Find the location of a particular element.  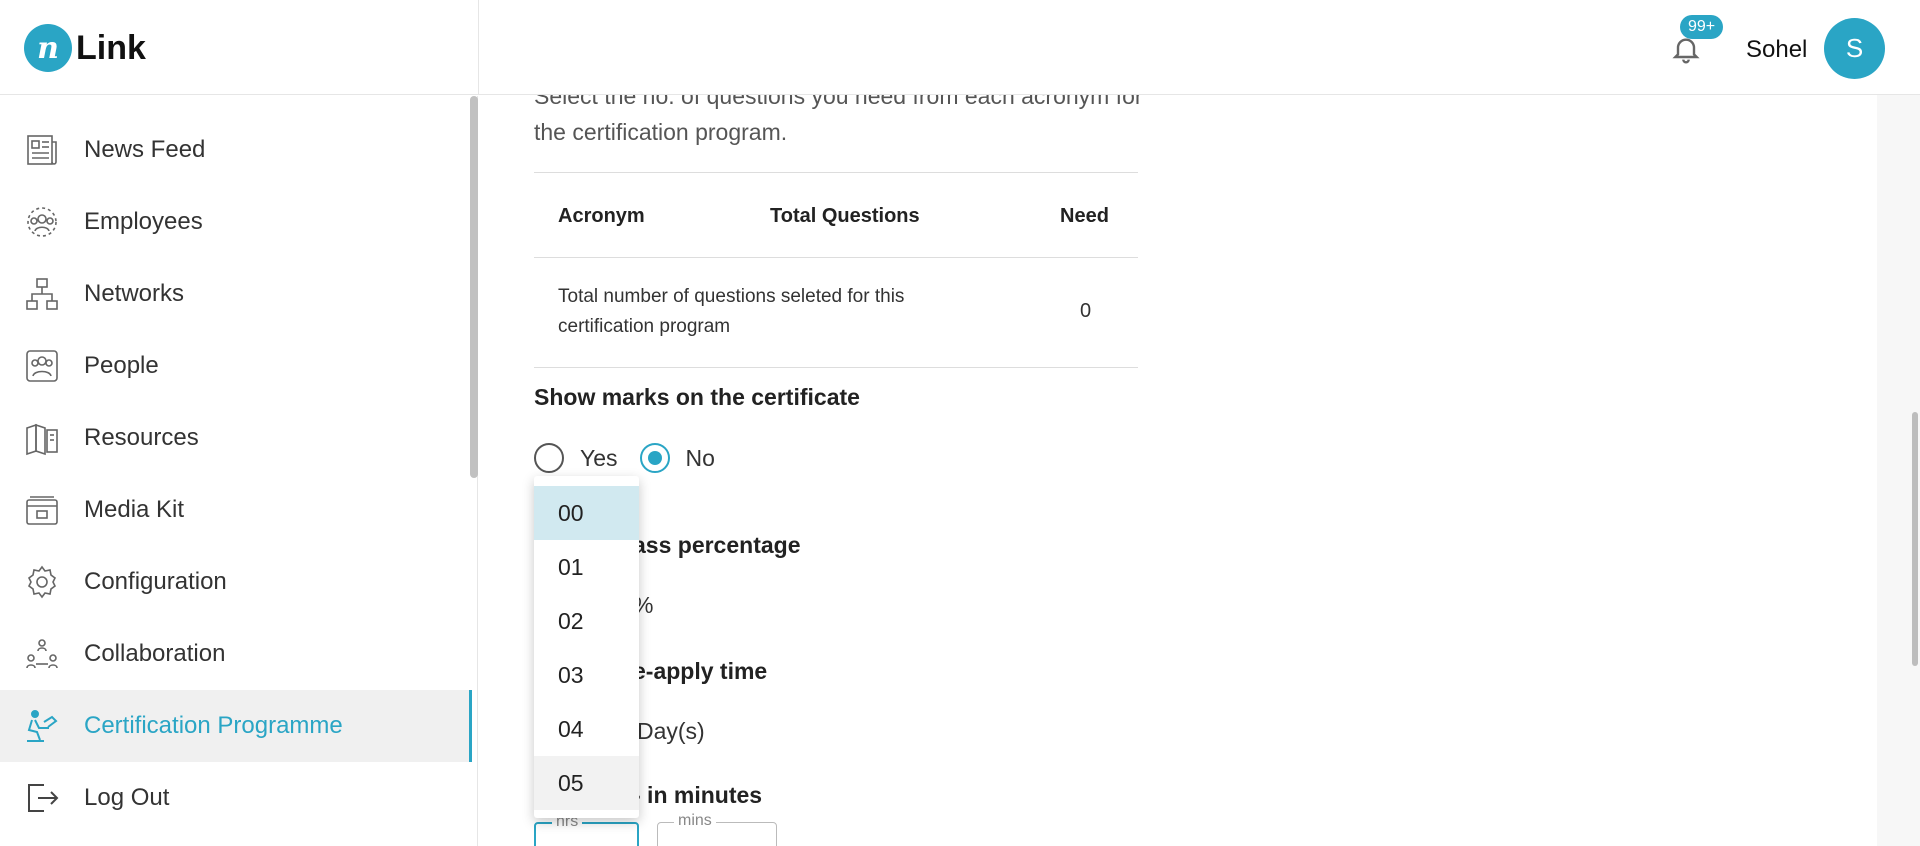

logo-text: Link is located at coordinates (111, 47).